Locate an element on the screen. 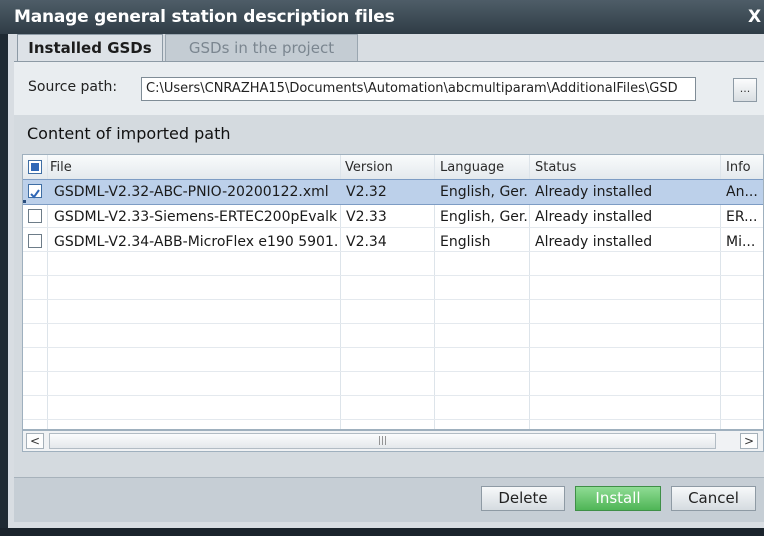 The width and height of the screenshot is (764, 536). content-section-title: Content of imported path is located at coordinates (129, 133).